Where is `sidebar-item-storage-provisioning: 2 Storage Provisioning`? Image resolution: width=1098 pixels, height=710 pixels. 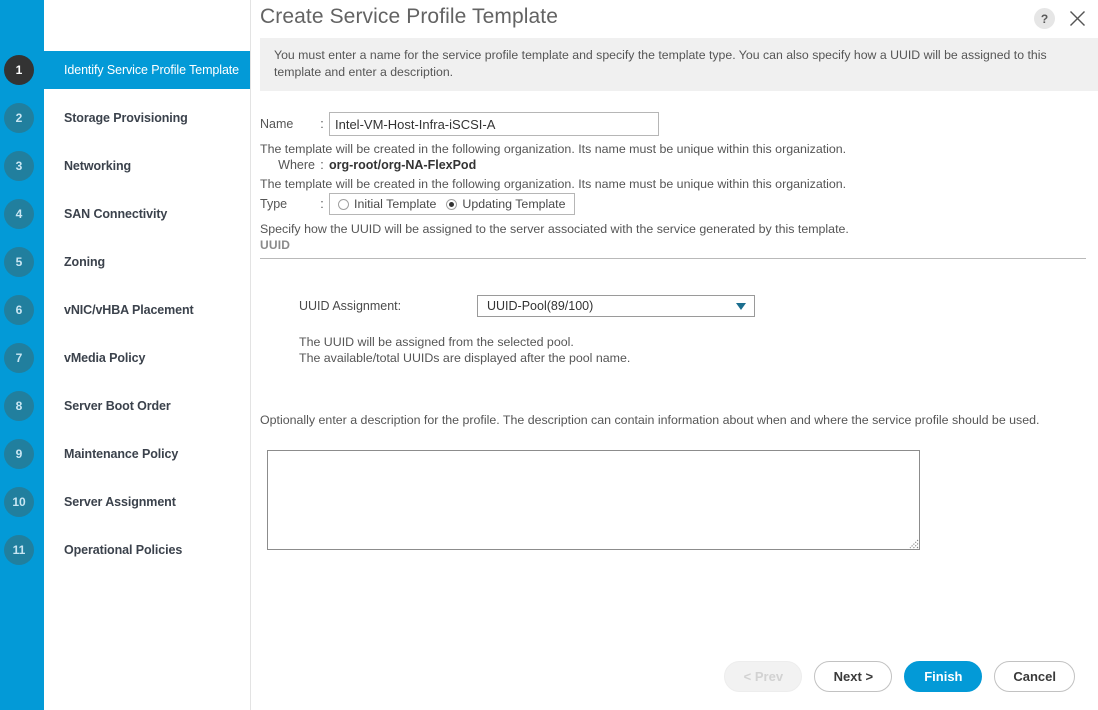
sidebar-item-storage-provisioning: 2 Storage Provisioning is located at coordinates (125, 118).